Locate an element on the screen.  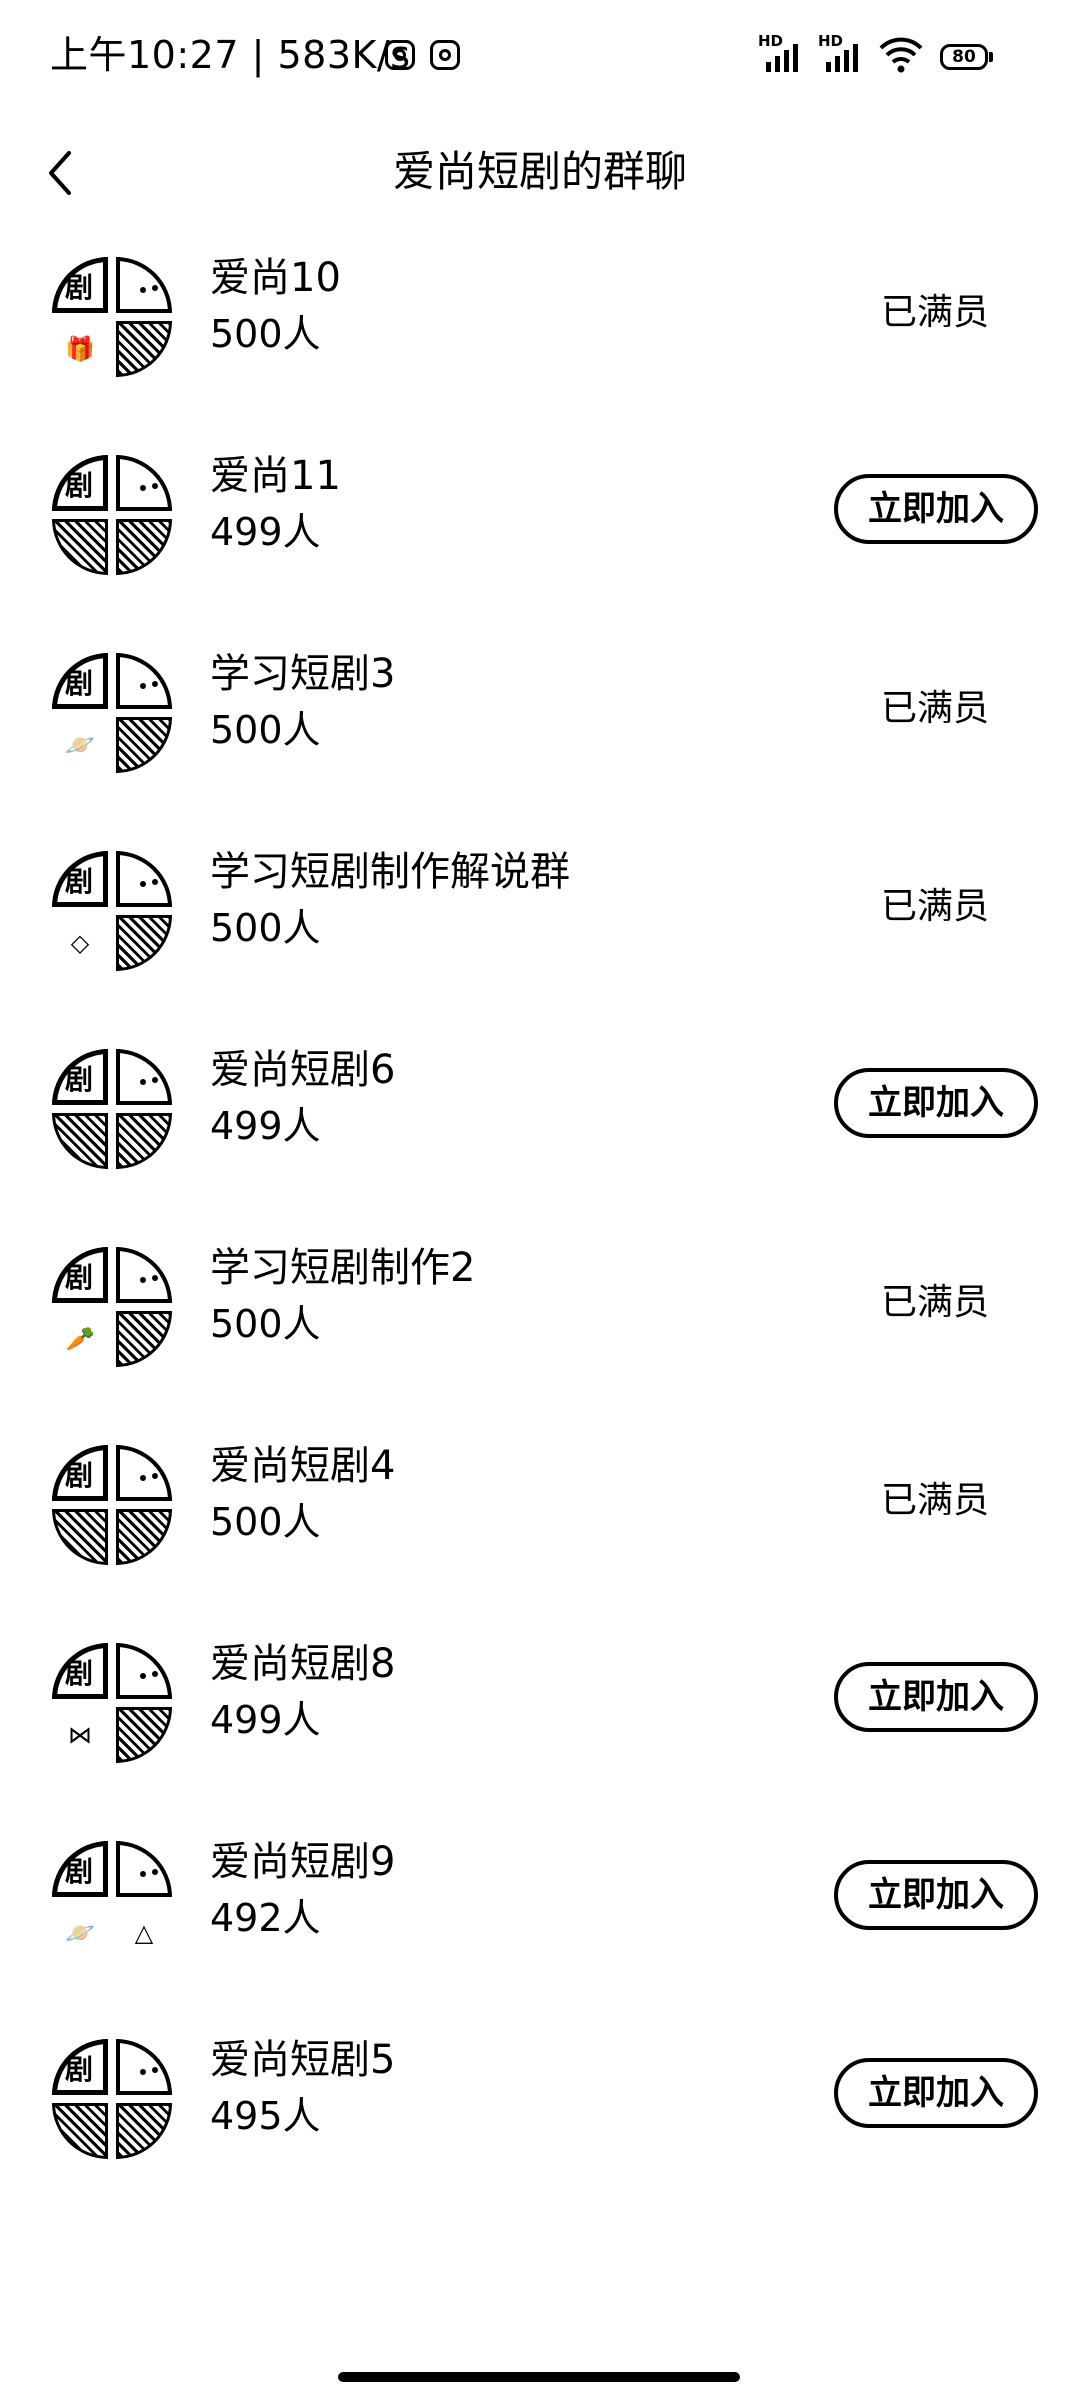
group-row: 剧 🪐 △ 爱尚短剧9 492人 立即加入 is located at coordinates (540, 1923).